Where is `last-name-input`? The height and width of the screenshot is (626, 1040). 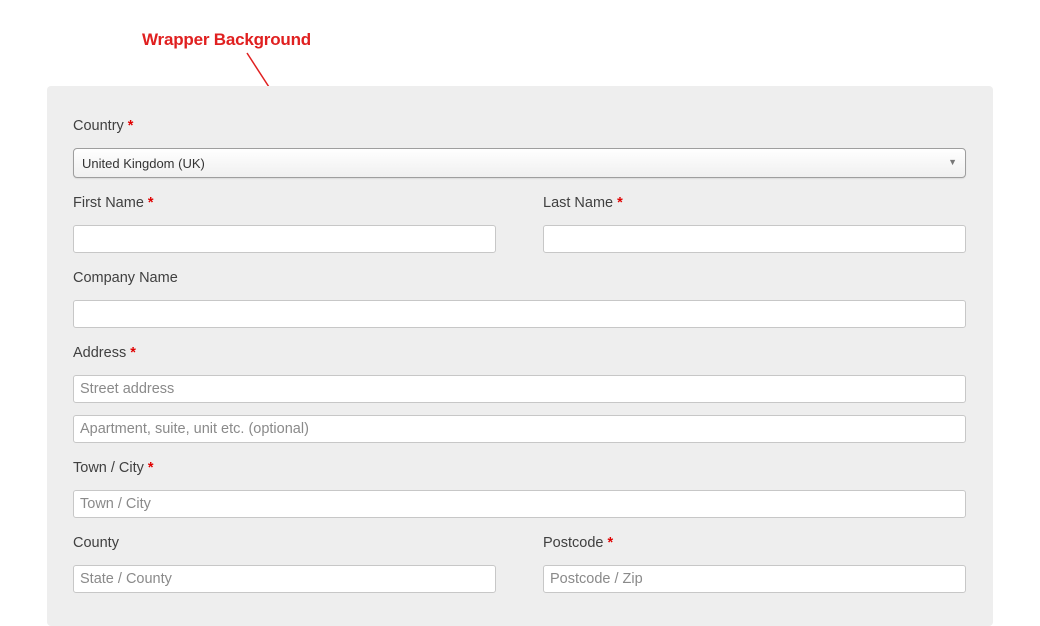 last-name-input is located at coordinates (754, 239).